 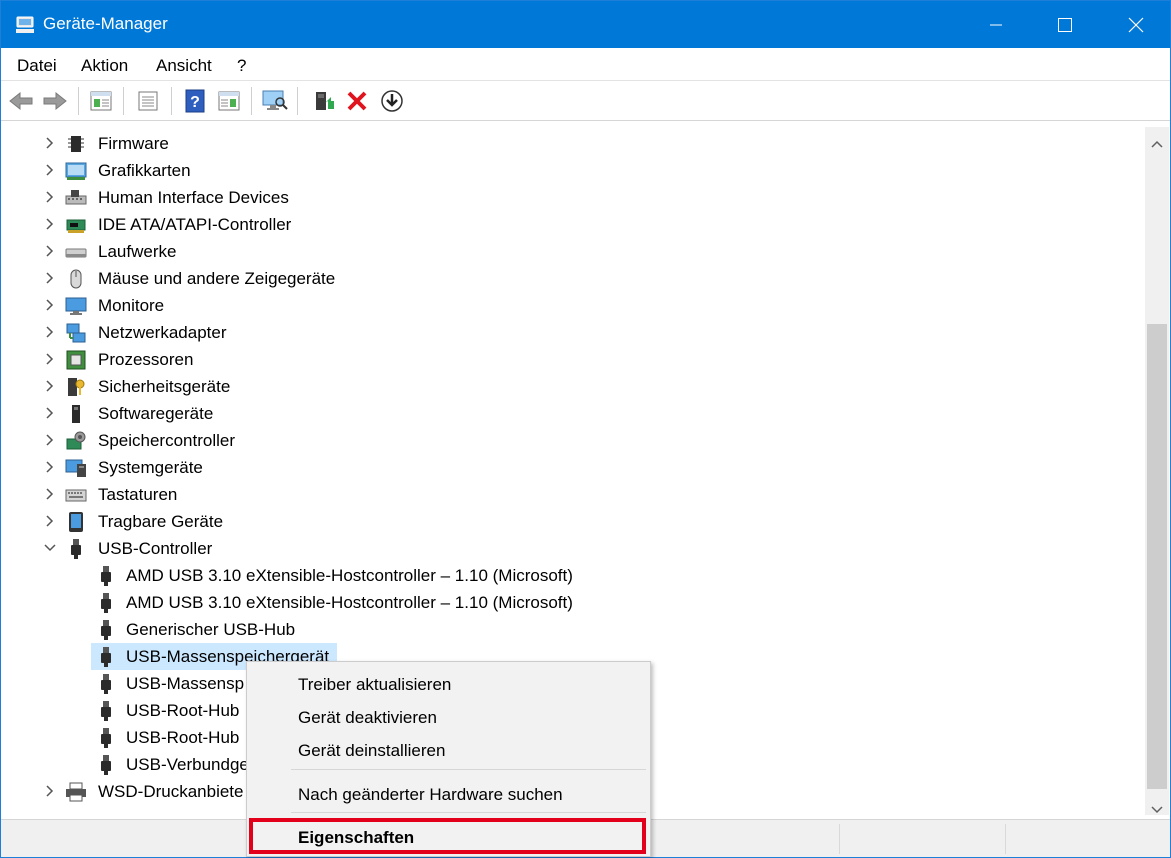 I want to click on vertical-scrollbar, so click(x=1157, y=471).